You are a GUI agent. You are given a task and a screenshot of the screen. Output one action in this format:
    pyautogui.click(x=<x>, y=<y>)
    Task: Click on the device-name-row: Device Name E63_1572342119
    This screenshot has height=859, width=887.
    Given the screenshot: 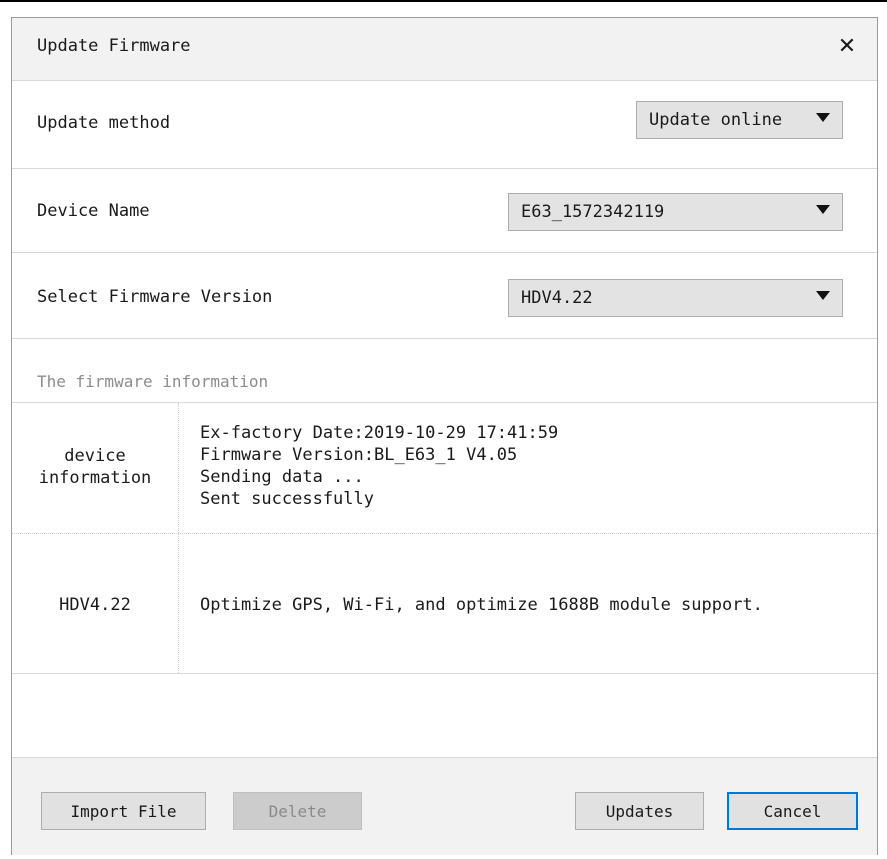 What is the action you would take?
    pyautogui.click(x=444, y=211)
    